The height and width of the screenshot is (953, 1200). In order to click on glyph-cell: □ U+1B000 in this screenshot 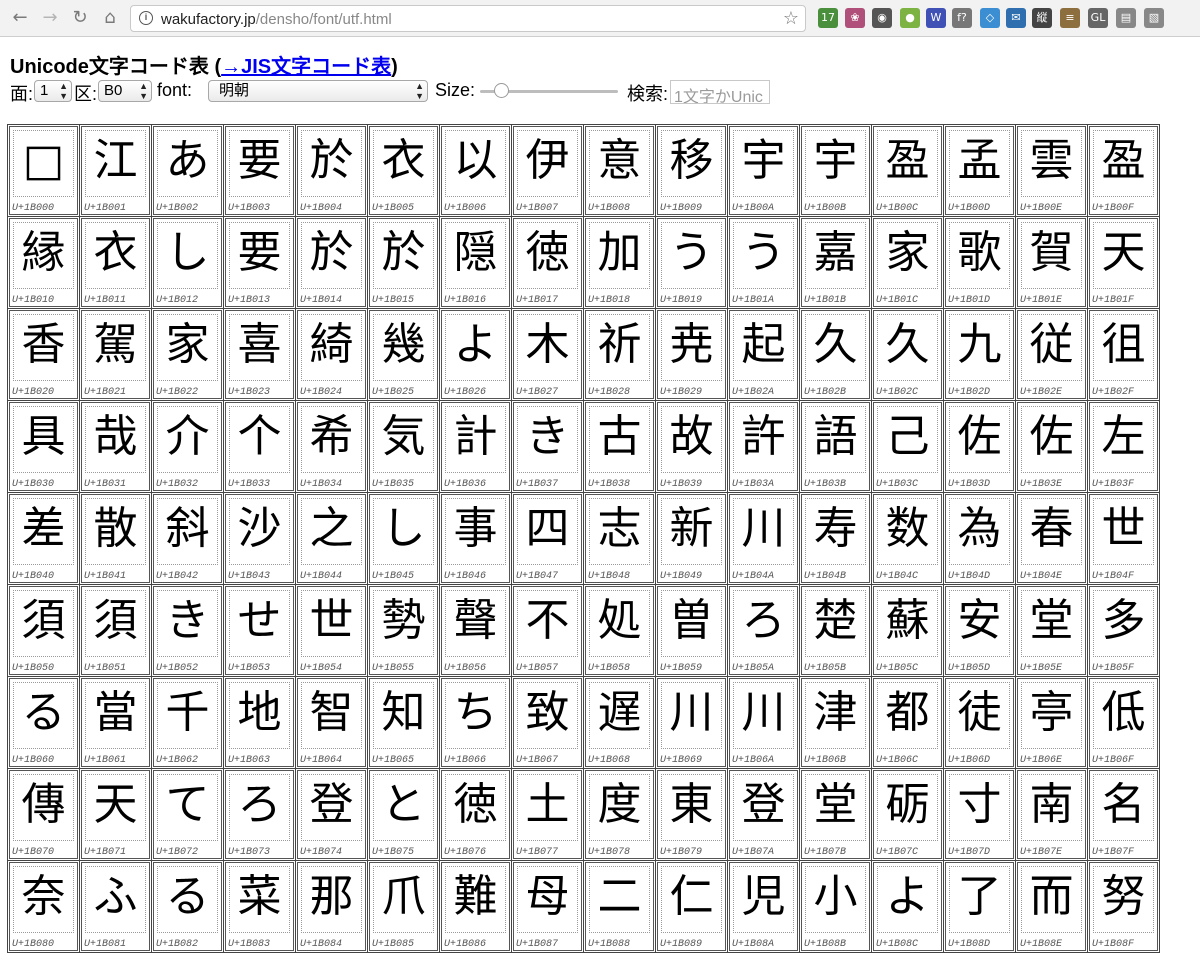, I will do `click(44, 171)`.